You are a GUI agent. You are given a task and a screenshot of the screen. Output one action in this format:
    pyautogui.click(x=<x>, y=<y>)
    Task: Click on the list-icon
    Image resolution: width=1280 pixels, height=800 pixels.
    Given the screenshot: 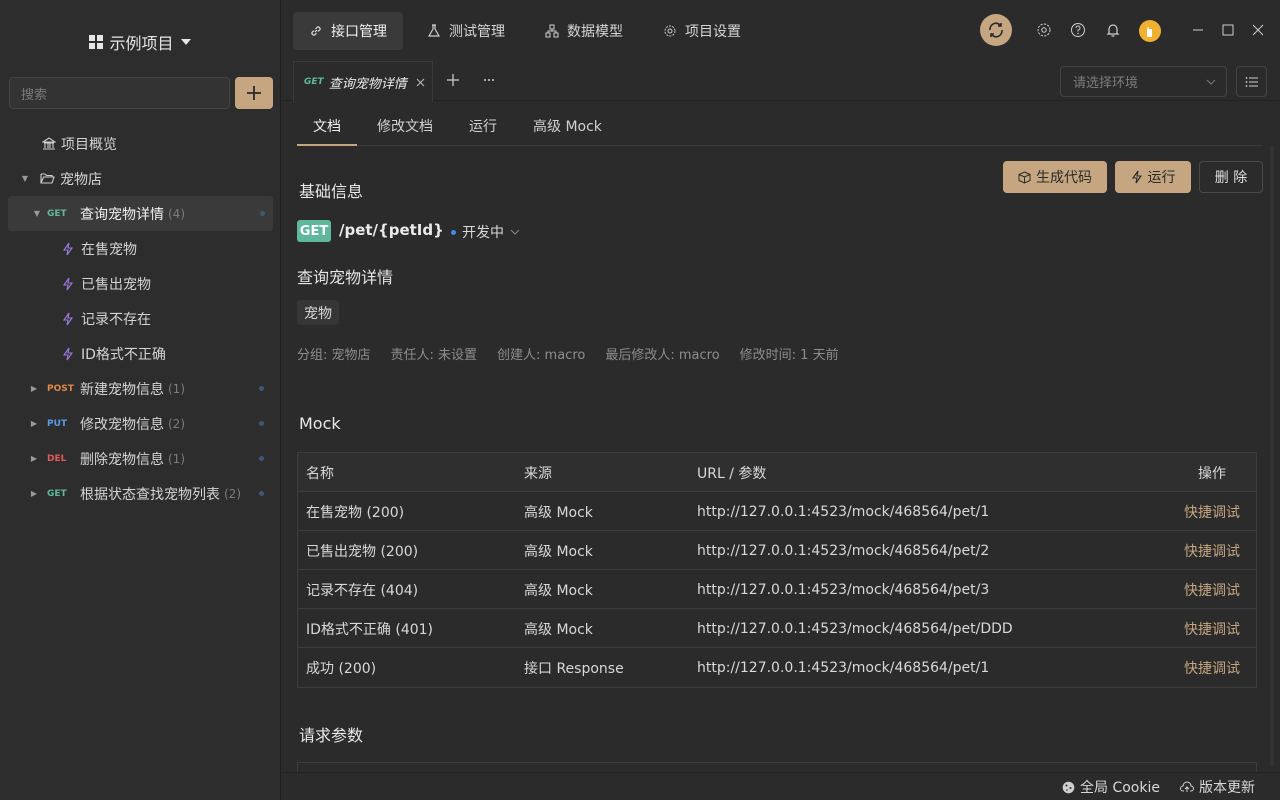 What is the action you would take?
    pyautogui.click(x=1251, y=81)
    